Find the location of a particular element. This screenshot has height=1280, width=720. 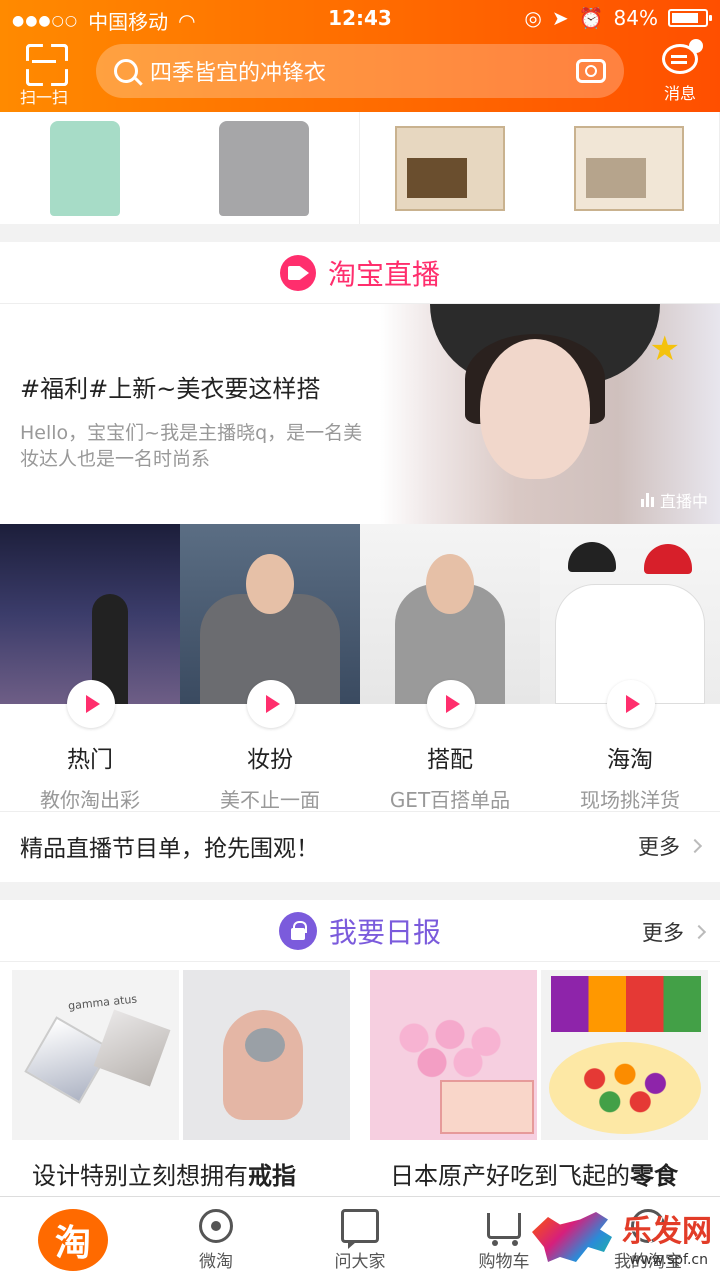

category-subtitle: 美不止一面 is located at coordinates (270, 800).